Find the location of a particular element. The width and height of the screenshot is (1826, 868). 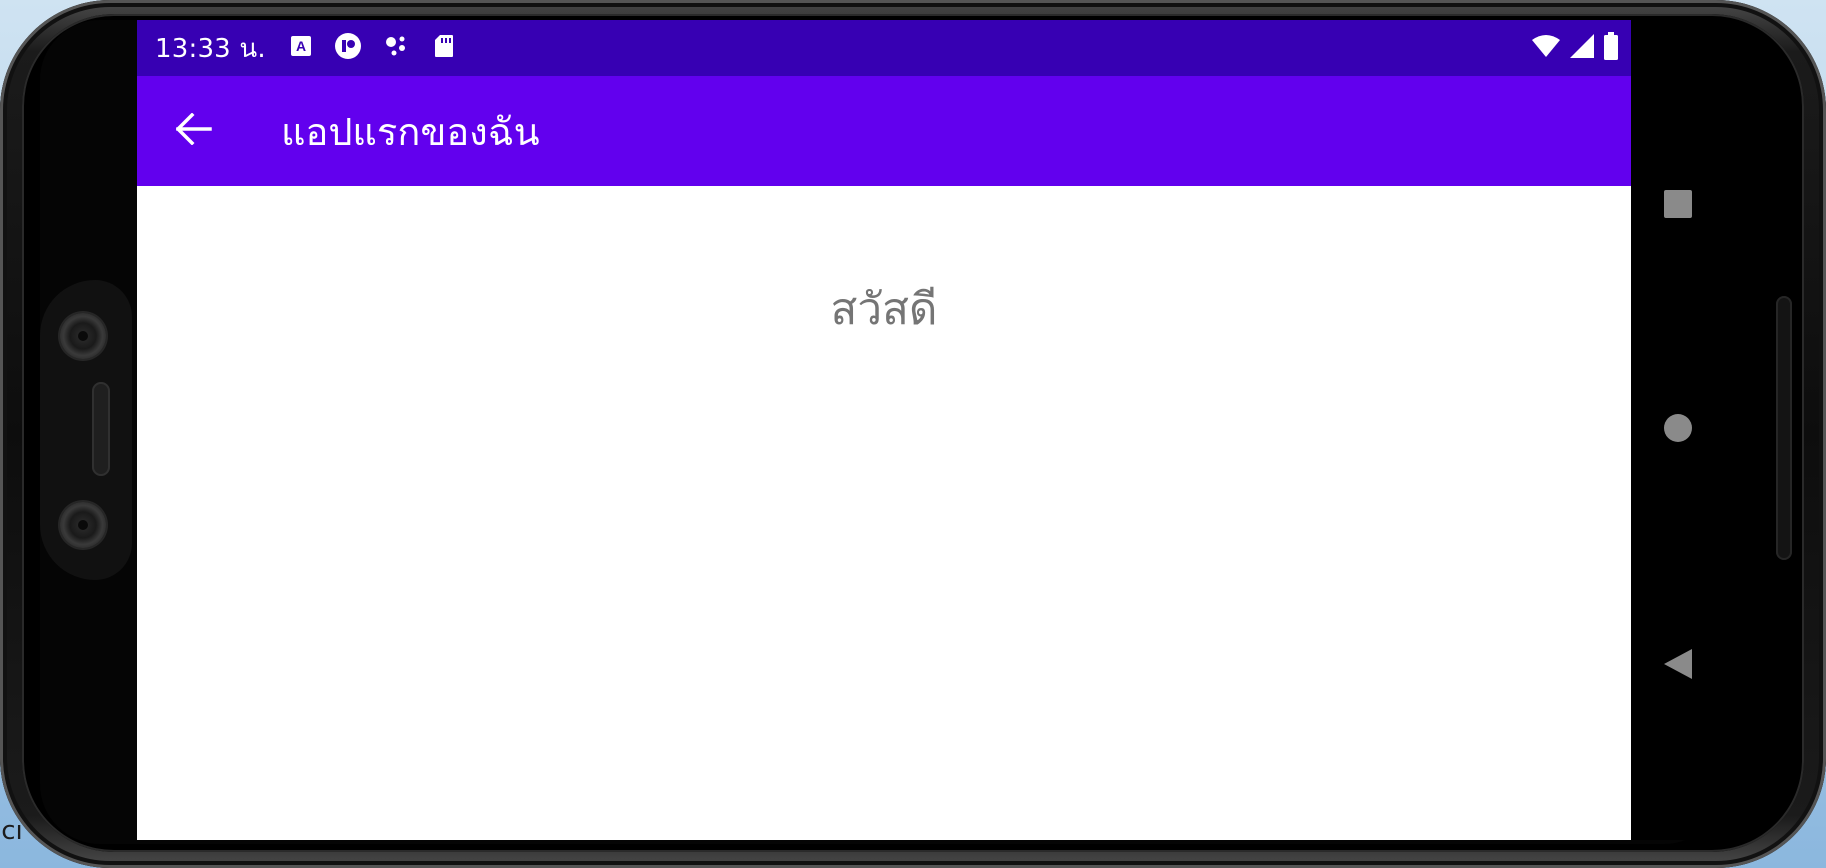

earpiece-speaker is located at coordinates (101, 429).